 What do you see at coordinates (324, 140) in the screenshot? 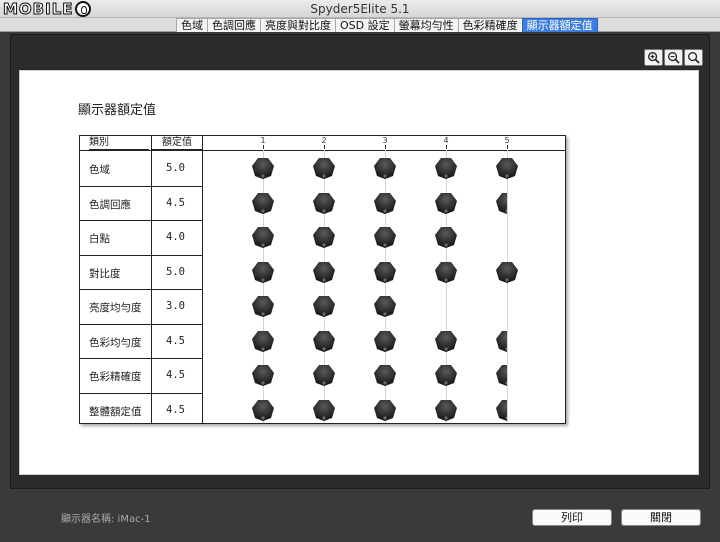
I see `scale-label-2: 2` at bounding box center [324, 140].